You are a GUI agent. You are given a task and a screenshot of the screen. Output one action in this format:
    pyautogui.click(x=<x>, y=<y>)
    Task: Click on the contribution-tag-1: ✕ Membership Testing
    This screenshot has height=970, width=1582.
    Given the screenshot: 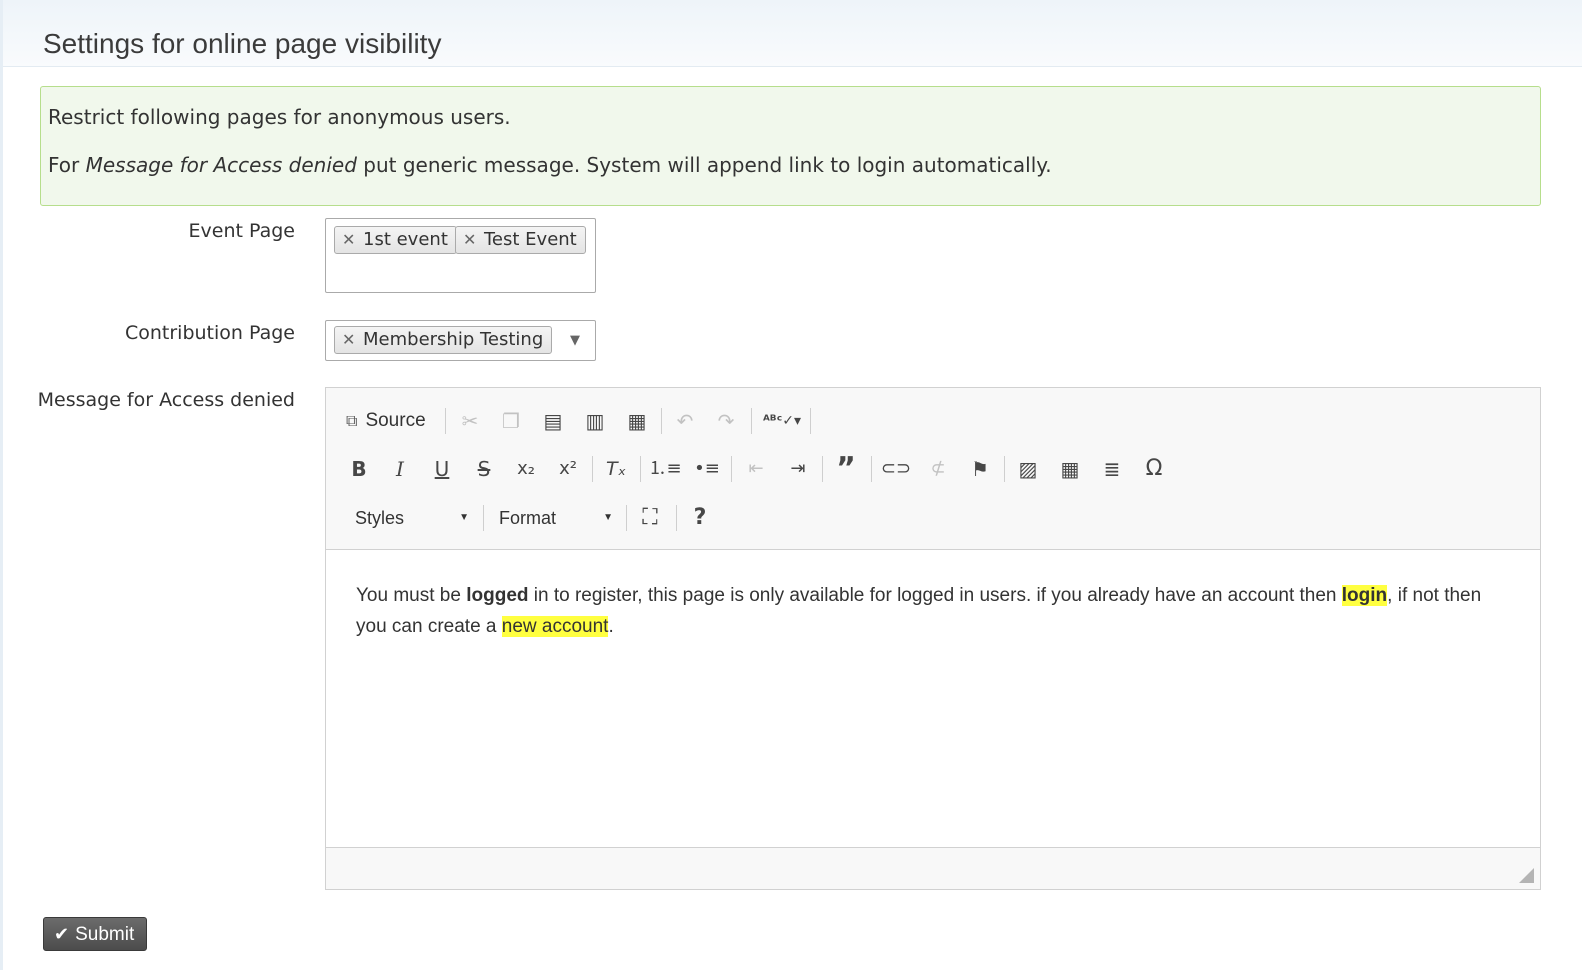 What is the action you would take?
    pyautogui.click(x=443, y=340)
    